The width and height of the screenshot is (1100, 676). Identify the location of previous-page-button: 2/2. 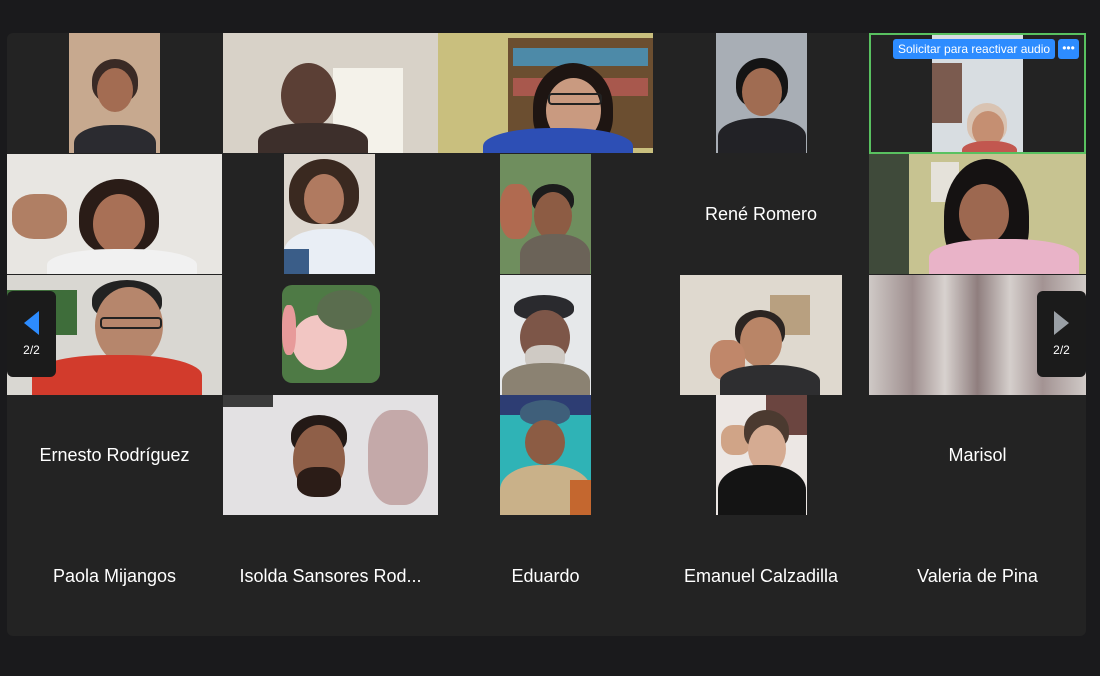
(31, 334).